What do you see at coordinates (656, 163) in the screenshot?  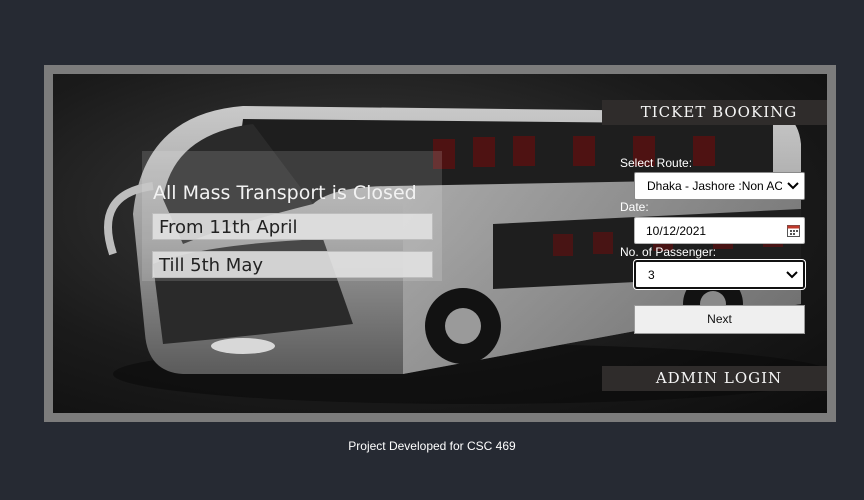 I see `route-label: Select Route:` at bounding box center [656, 163].